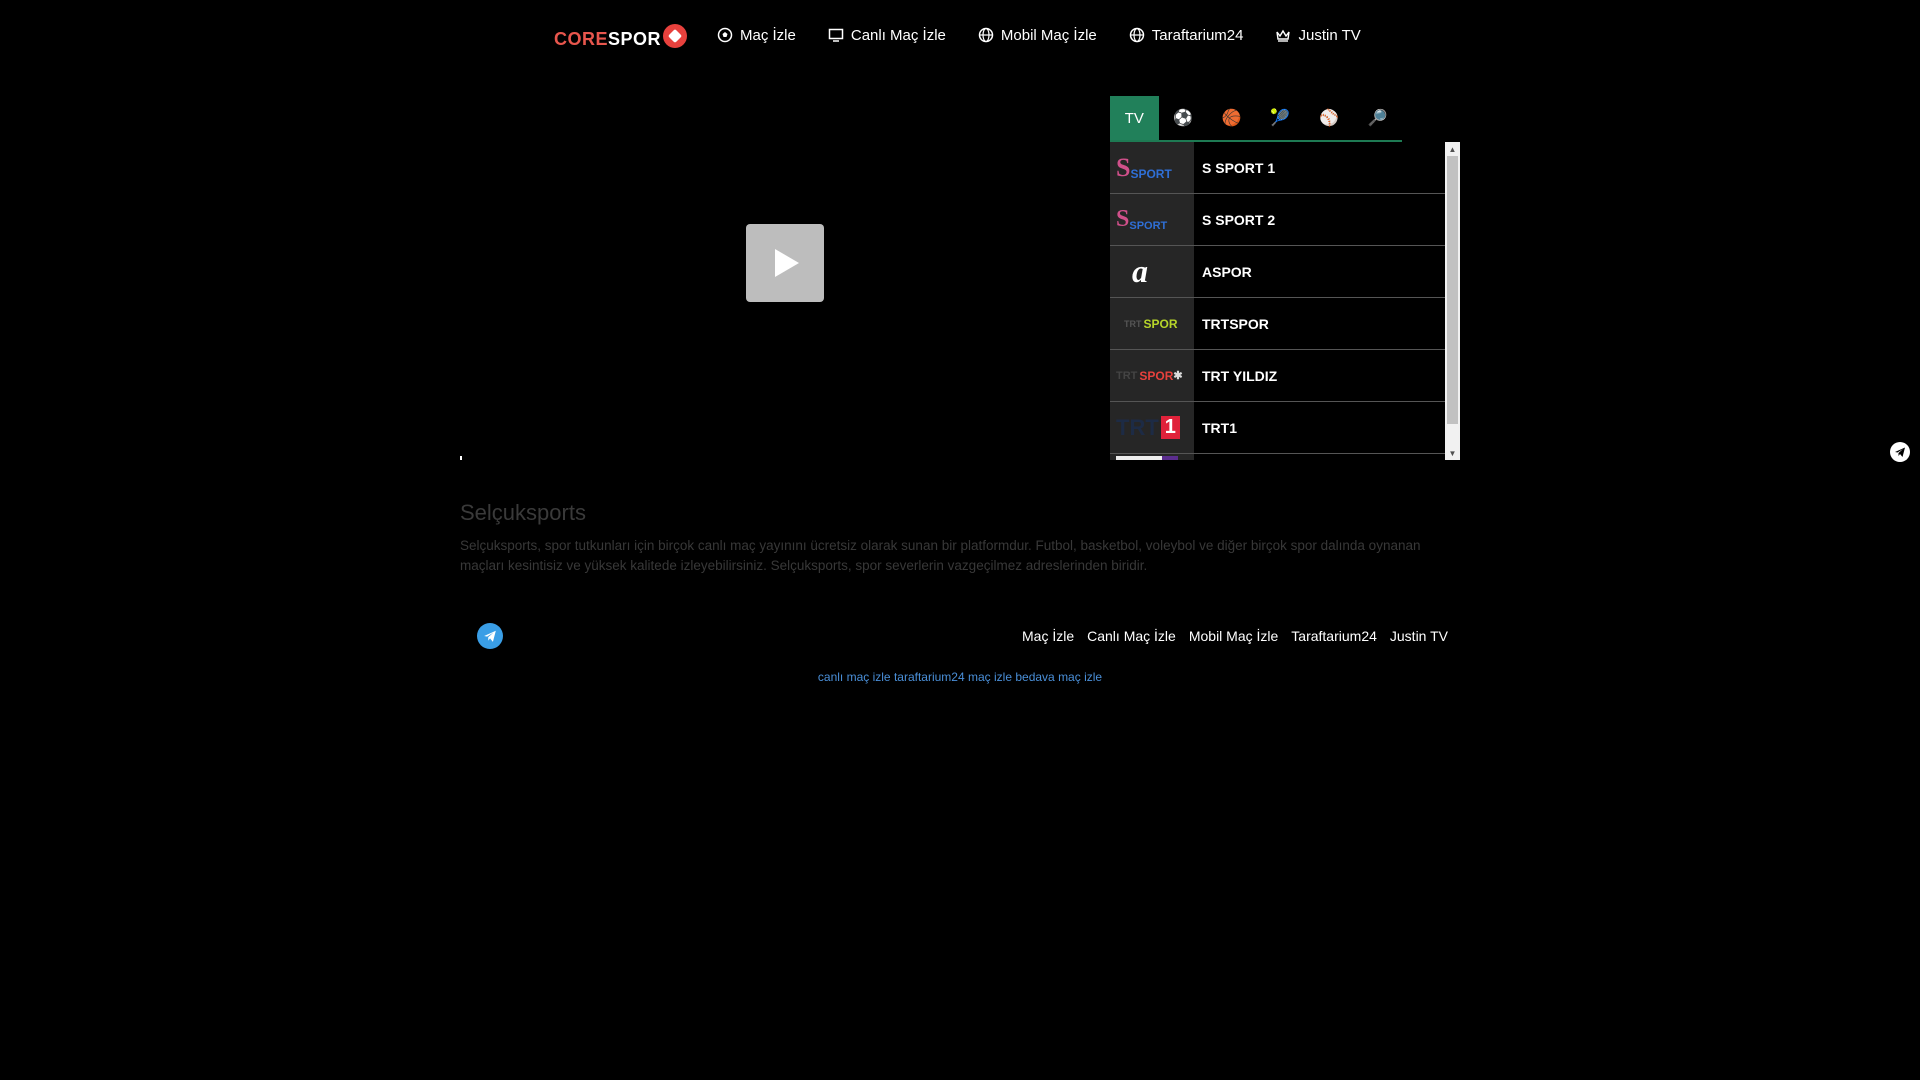 This screenshot has height=1080, width=1920. What do you see at coordinates (1277, 168) in the screenshot?
I see `channel-item: S SPORT S SPORT 1` at bounding box center [1277, 168].